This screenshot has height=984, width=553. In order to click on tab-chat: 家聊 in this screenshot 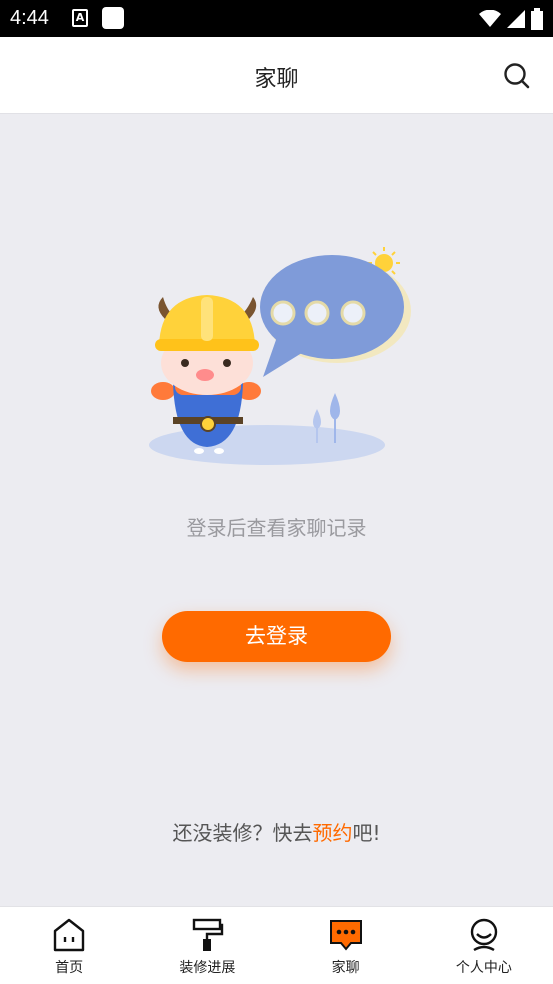, I will do `click(346, 945)`.